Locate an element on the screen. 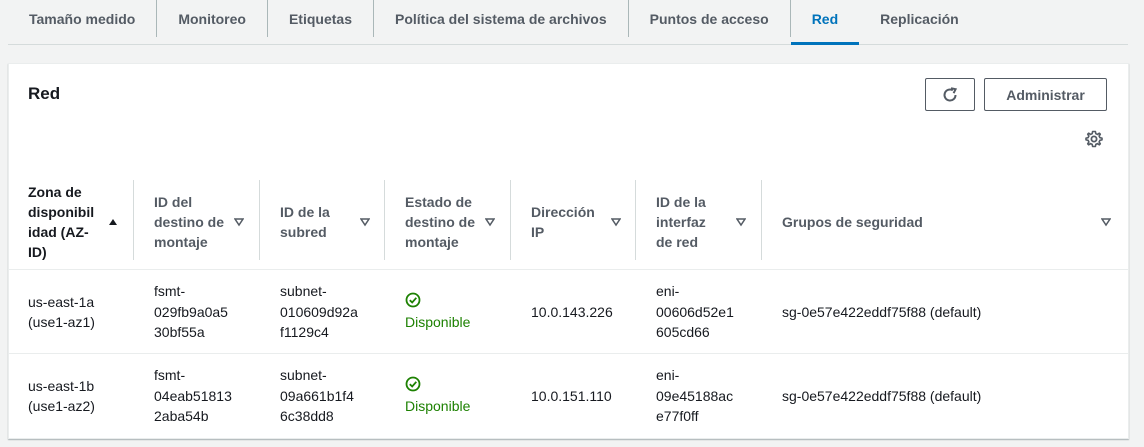 The height and width of the screenshot is (447, 1144). mount-target-id-cell: fsmt- 029fb9a0a5 30bf55a is located at coordinates (191, 312).